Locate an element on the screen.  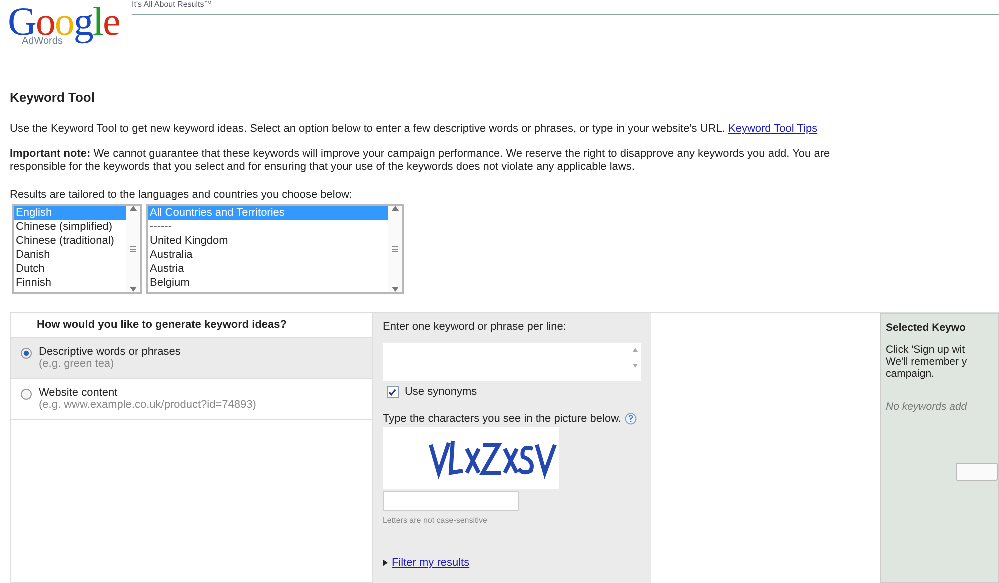
tips-link: Keyword Tool Tips is located at coordinates (773, 129).